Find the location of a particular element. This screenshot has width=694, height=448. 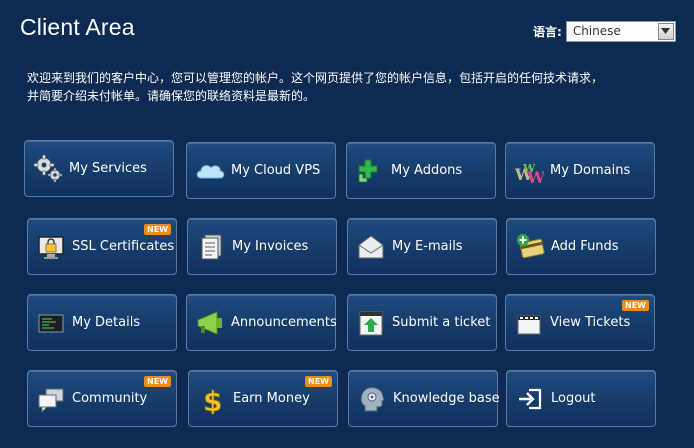

tile-my-domains: W W W My Domains is located at coordinates (580, 170).